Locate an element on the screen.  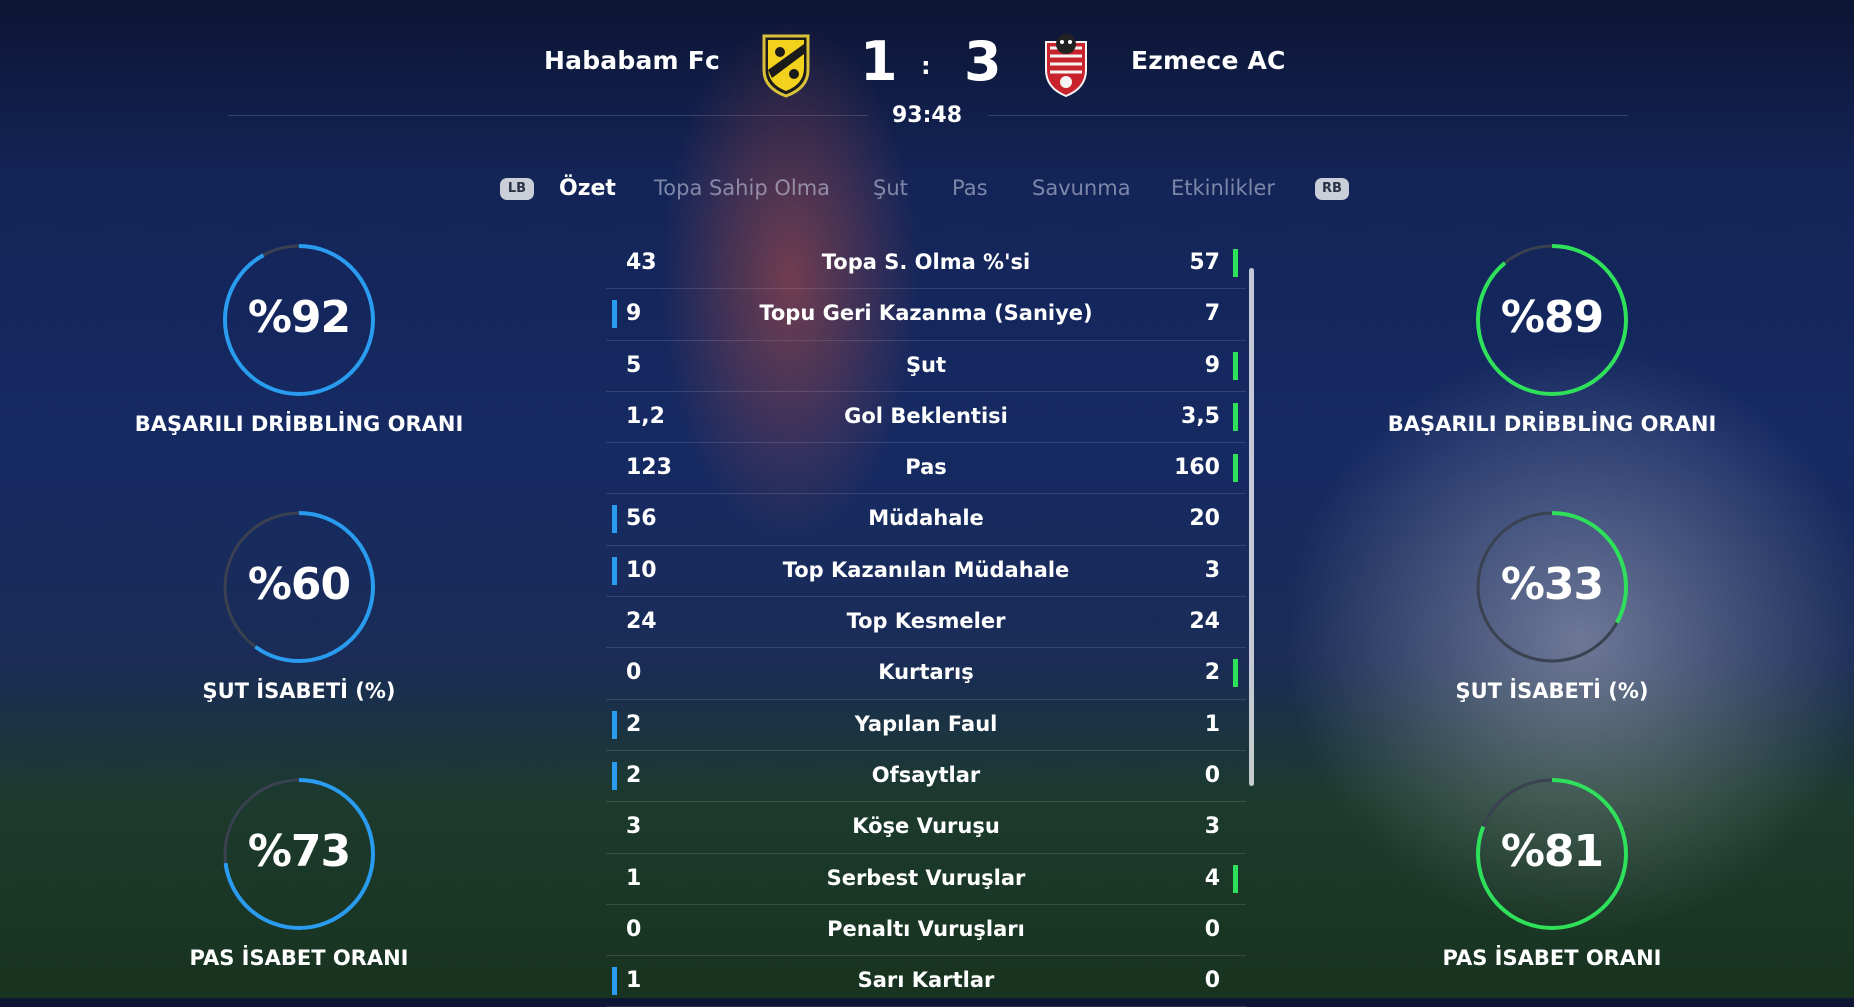
stat-label: Ofsaytlar is located at coordinates (926, 774).